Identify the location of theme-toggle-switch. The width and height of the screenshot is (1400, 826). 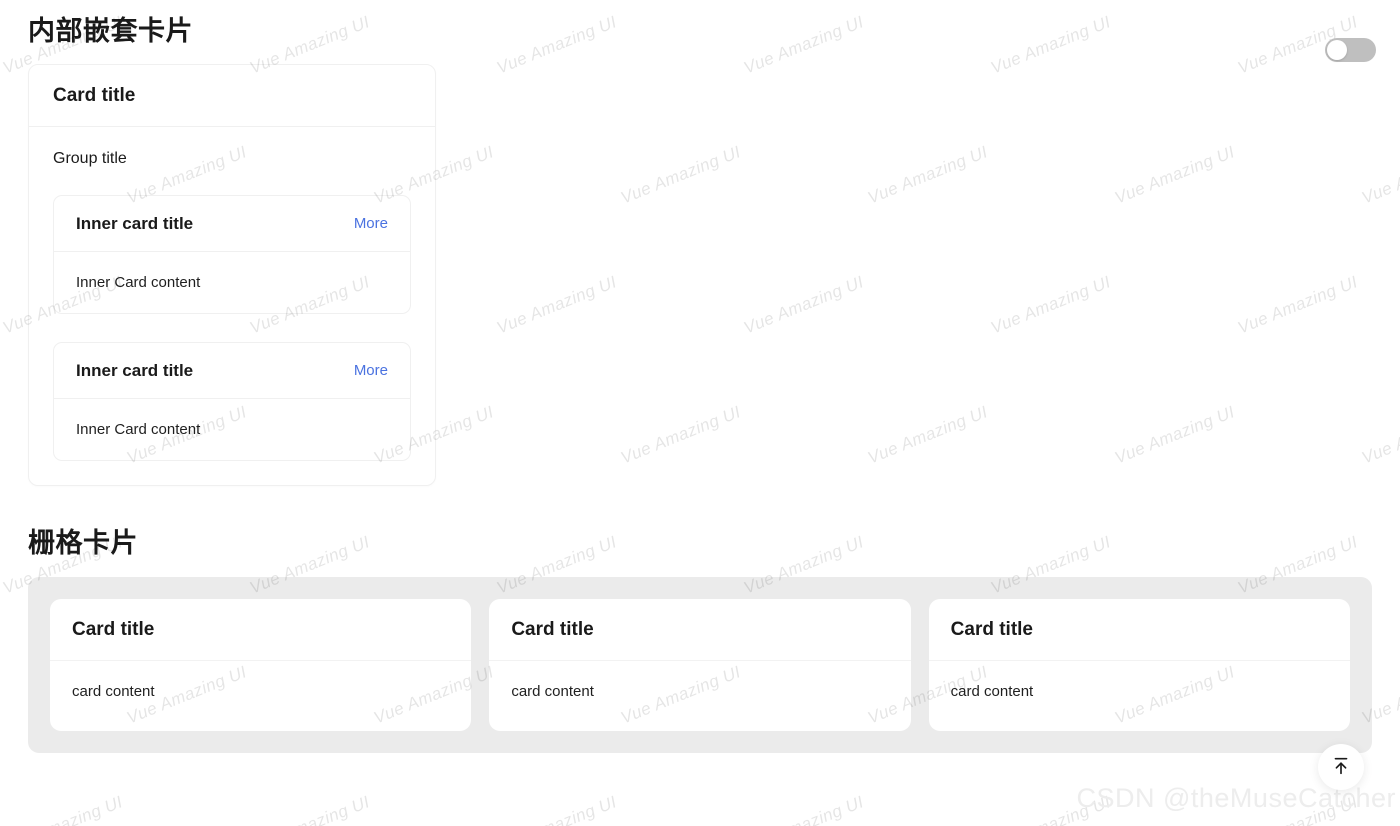
(1350, 50).